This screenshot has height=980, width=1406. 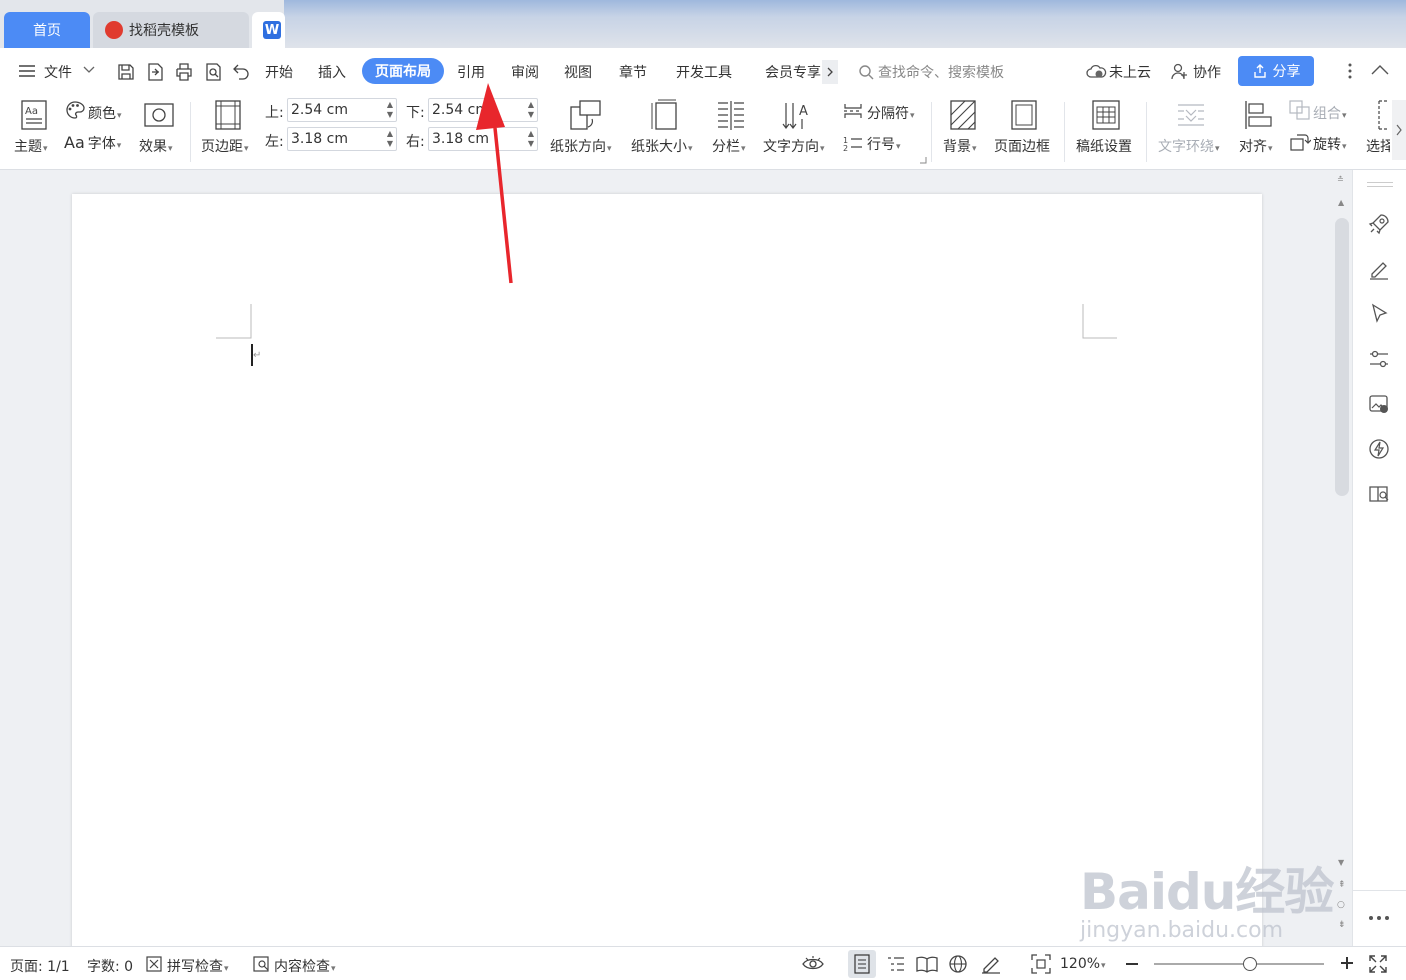 I want to click on save-icon, so click(x=126, y=72).